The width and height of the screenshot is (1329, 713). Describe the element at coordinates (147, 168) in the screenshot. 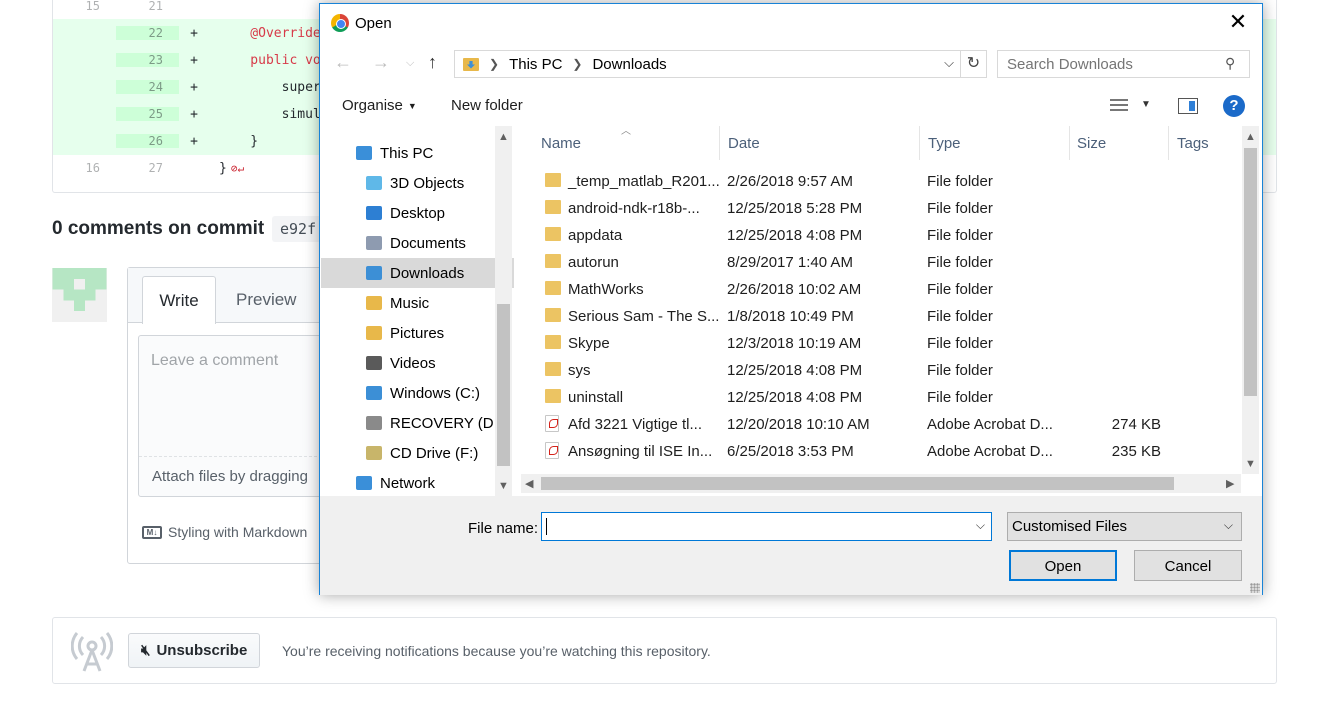

I see `new-line-number: 27` at that location.